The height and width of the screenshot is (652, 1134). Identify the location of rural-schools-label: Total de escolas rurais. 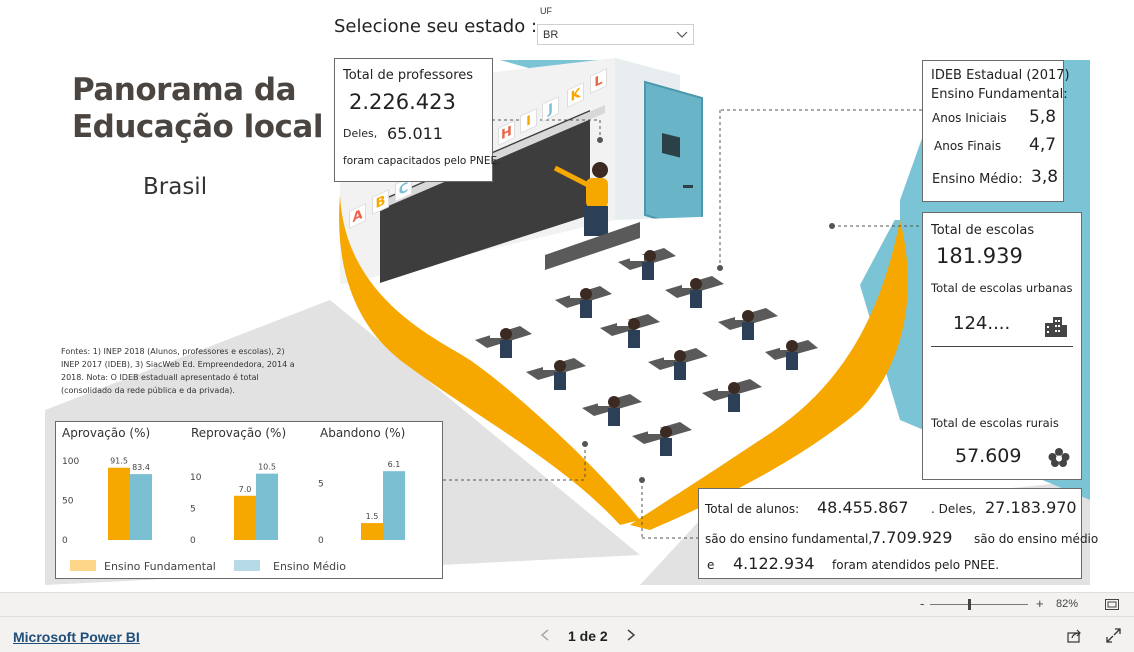
(995, 423).